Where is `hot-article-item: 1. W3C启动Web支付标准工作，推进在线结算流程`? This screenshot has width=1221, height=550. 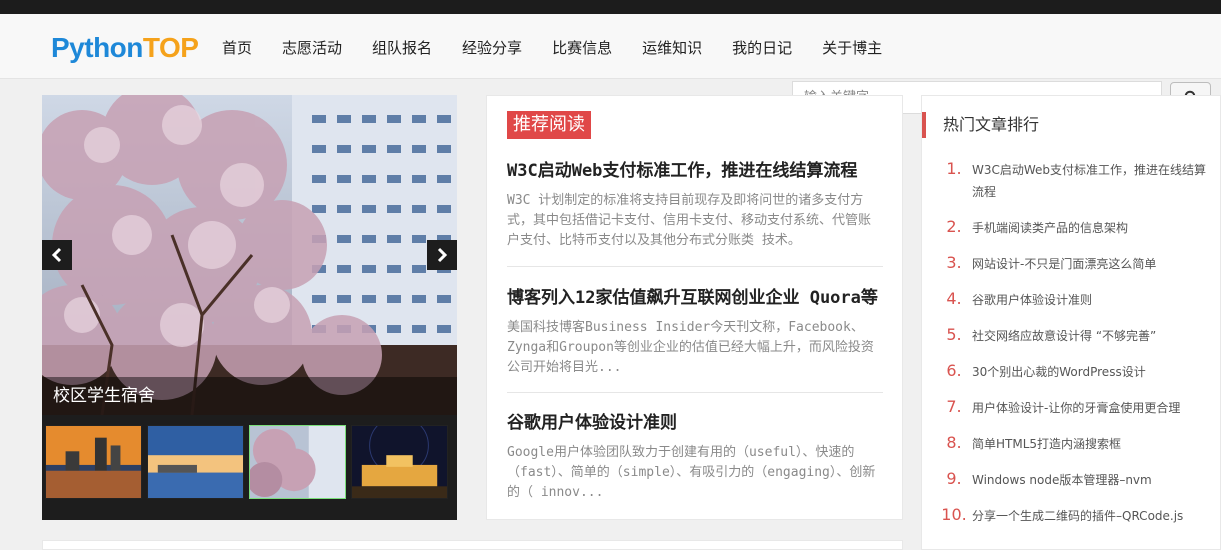
hot-article-item: 1. W3C启动Web支付标准工作，推进在线结算流程 is located at coordinates (1076, 181).